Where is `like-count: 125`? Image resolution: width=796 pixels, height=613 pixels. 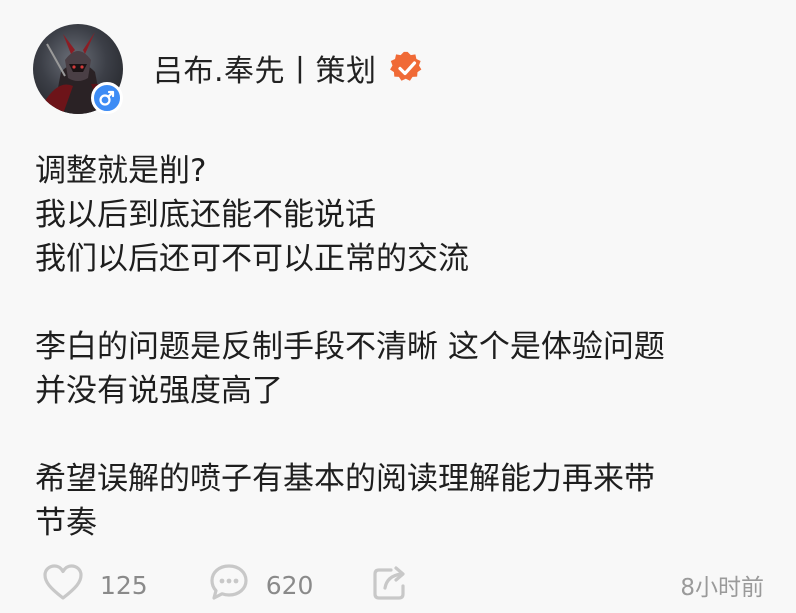
like-count: 125 is located at coordinates (124, 585).